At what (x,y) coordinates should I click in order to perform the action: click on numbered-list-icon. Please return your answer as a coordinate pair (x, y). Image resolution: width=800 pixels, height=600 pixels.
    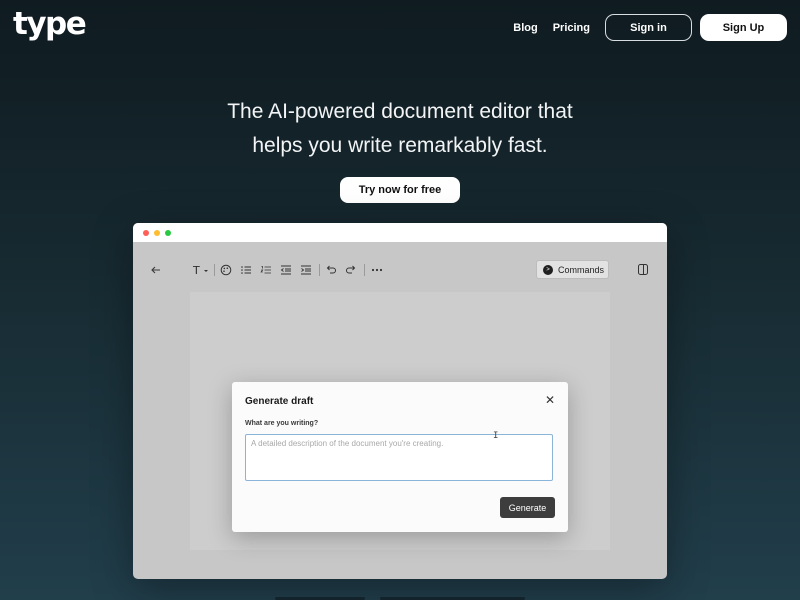
    Looking at the image, I should click on (266, 271).